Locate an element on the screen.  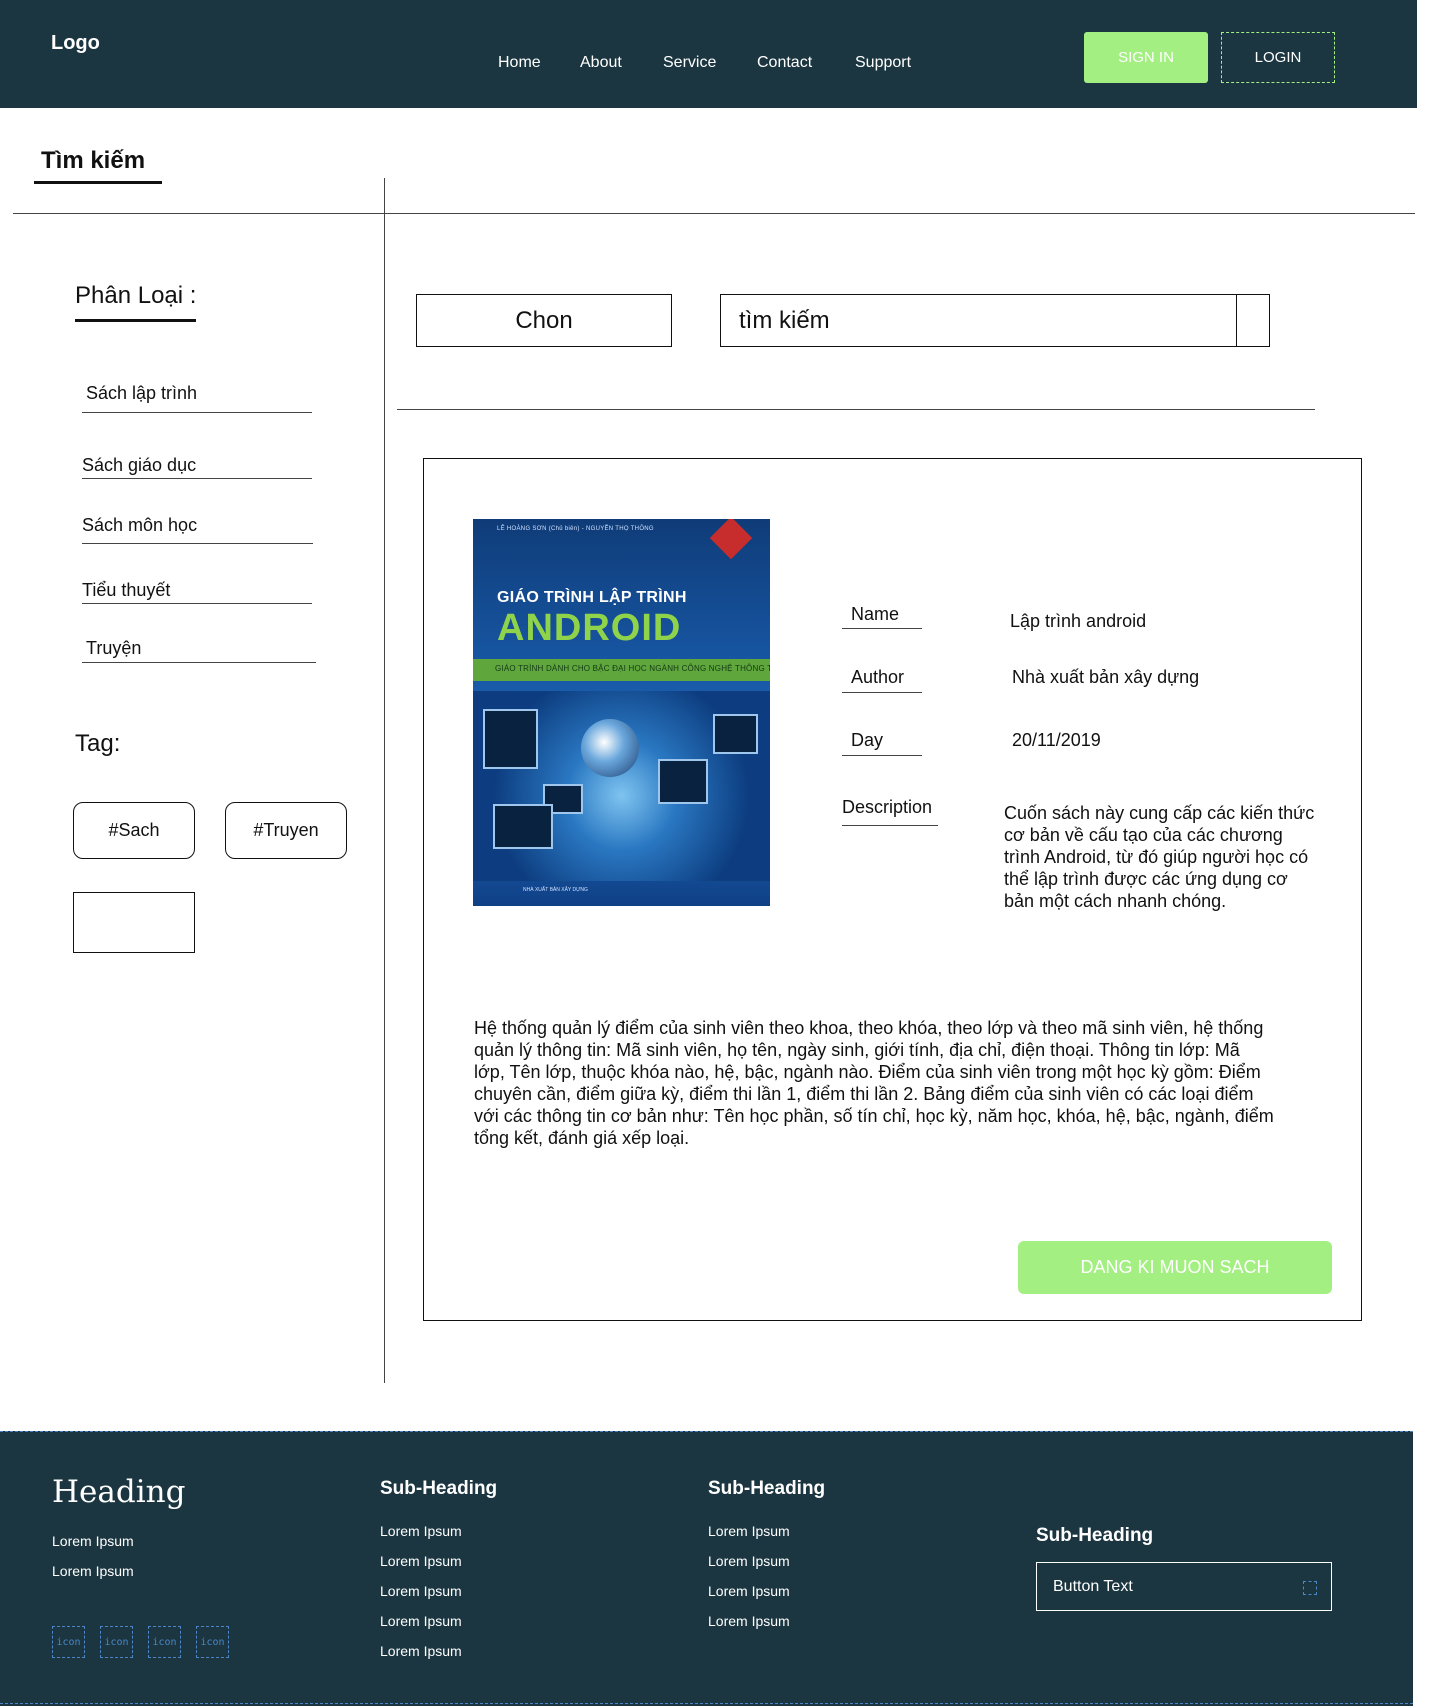
name-label: Name is located at coordinates (875, 614).